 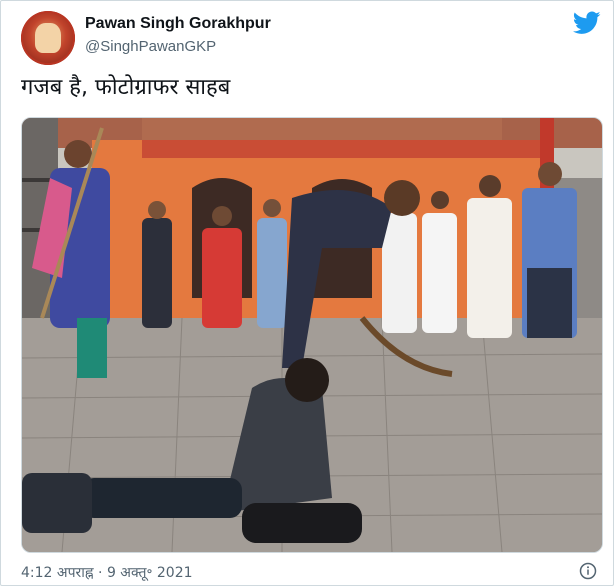 I want to click on info-icon, so click(x=588, y=571).